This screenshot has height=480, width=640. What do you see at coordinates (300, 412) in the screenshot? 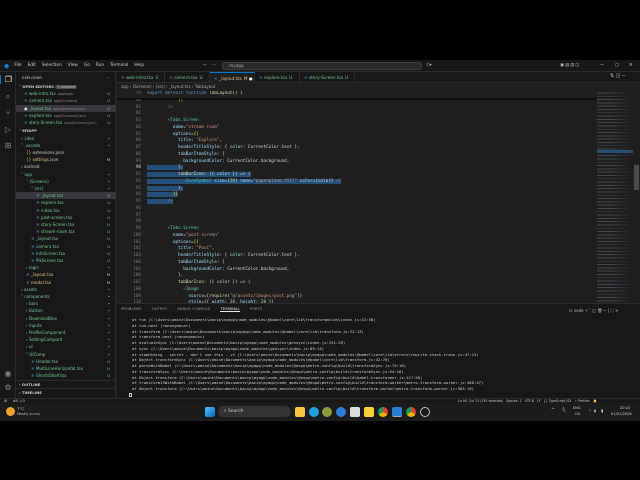
I see `file-explorer-icon` at bounding box center [300, 412].